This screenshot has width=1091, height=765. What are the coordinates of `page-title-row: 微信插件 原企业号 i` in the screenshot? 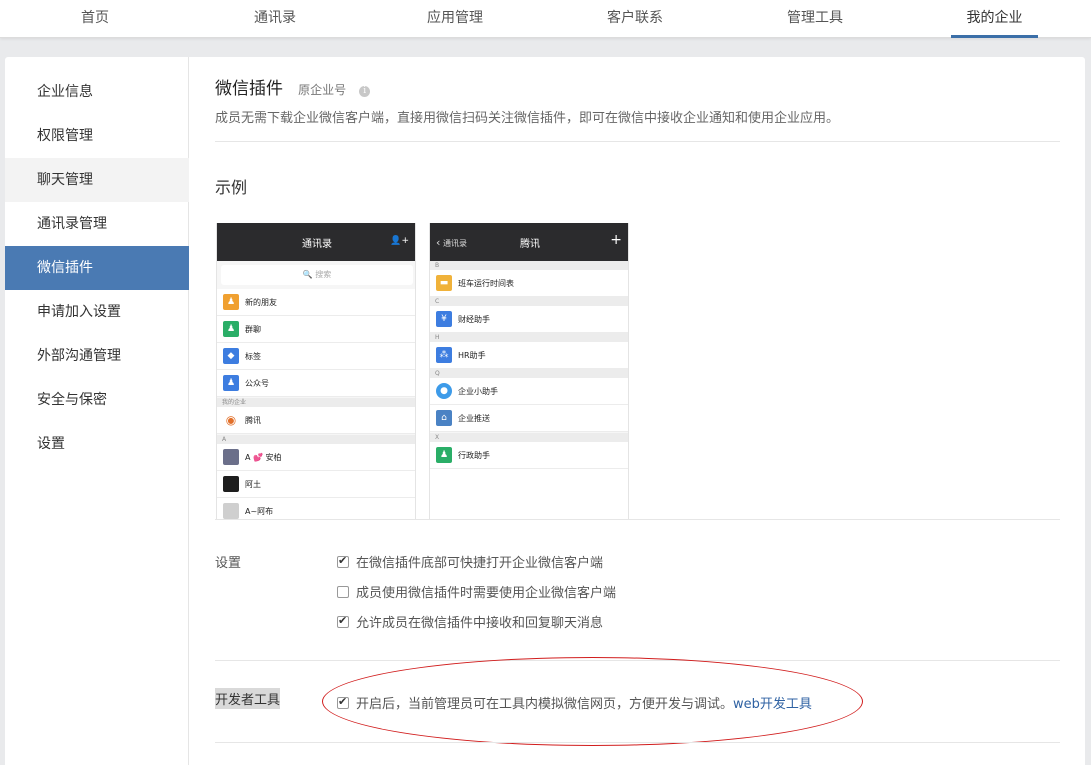 It's located at (293, 86).